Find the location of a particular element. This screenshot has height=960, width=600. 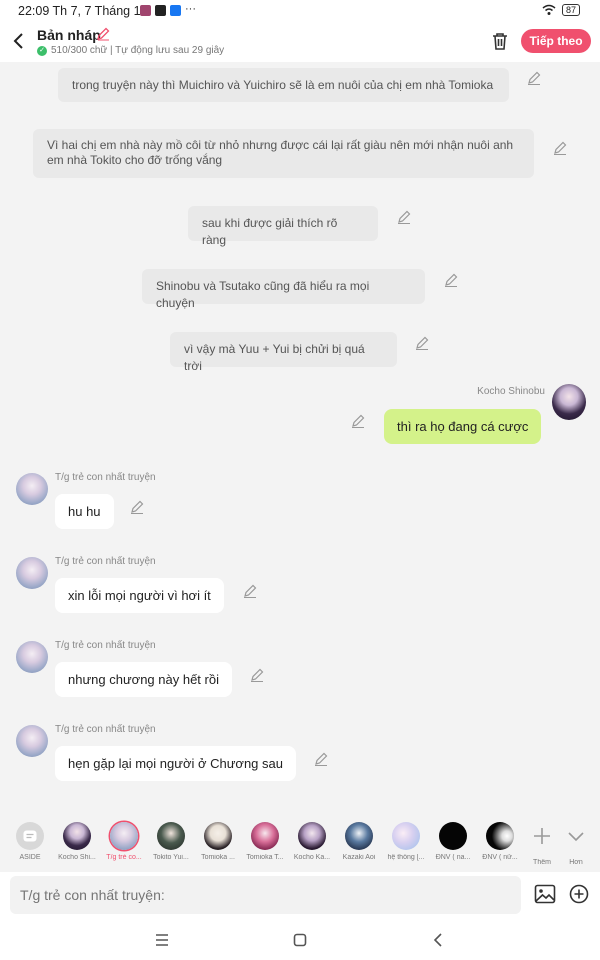

check-icon: ✓ is located at coordinates (42, 50).